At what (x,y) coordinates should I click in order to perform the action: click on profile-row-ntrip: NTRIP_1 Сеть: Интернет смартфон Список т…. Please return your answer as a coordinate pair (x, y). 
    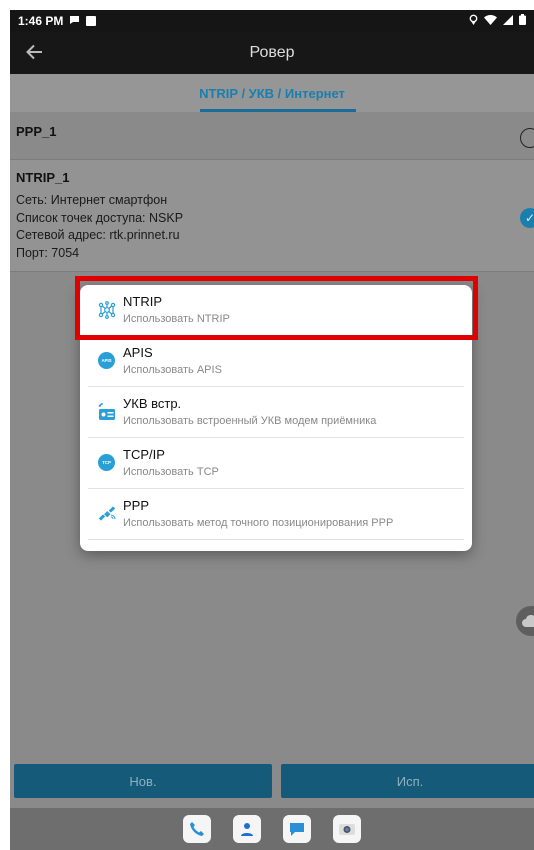
    Looking at the image, I should click on (272, 216).